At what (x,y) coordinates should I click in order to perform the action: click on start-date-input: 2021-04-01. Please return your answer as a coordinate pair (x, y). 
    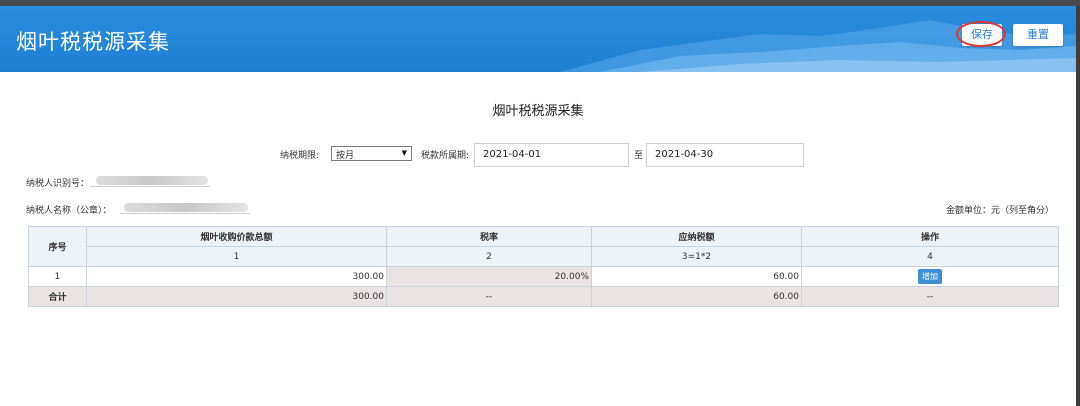
    Looking at the image, I should click on (551, 155).